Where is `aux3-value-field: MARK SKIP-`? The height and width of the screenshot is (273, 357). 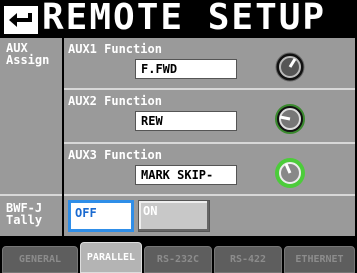 aux3-value-field: MARK SKIP- is located at coordinates (186, 175).